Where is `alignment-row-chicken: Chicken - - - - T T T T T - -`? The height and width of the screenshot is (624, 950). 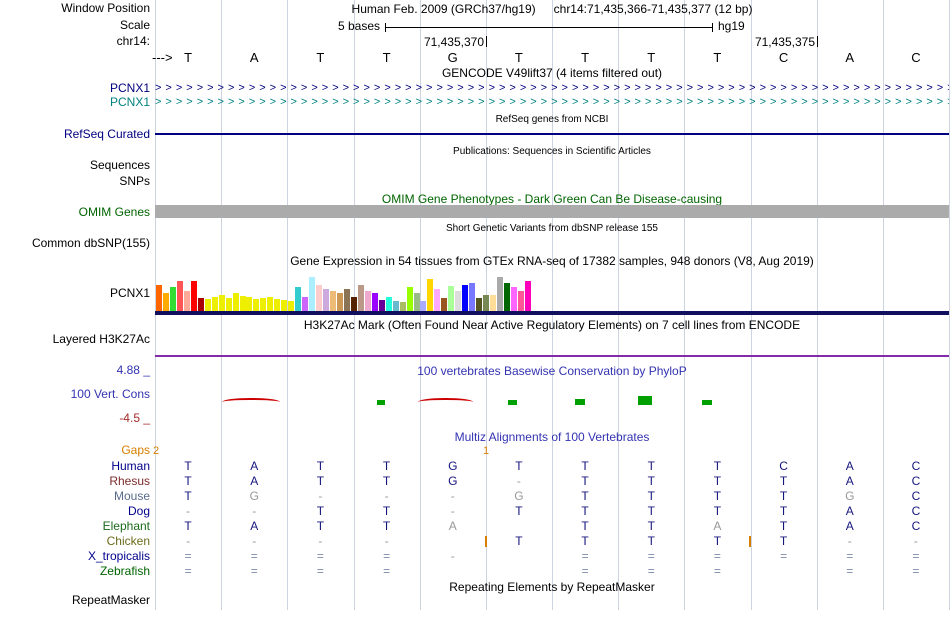 alignment-row-chicken: Chicken - - - - T T T T T - - is located at coordinates (475, 541).